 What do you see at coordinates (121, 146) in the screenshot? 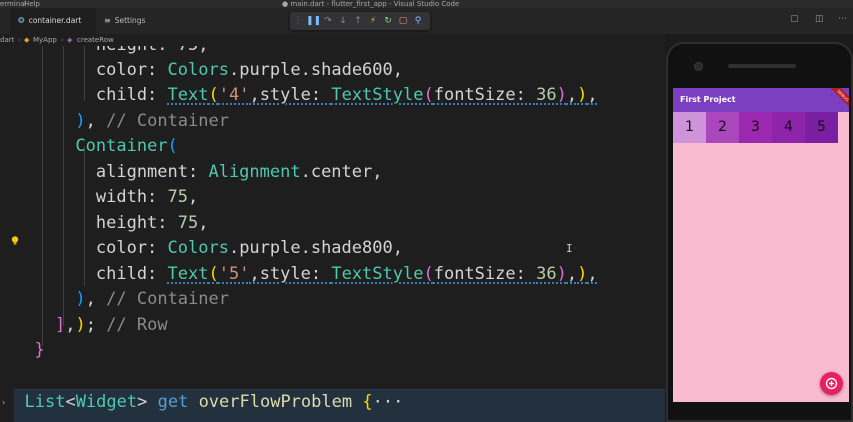
I see `code-token: Container` at bounding box center [121, 146].